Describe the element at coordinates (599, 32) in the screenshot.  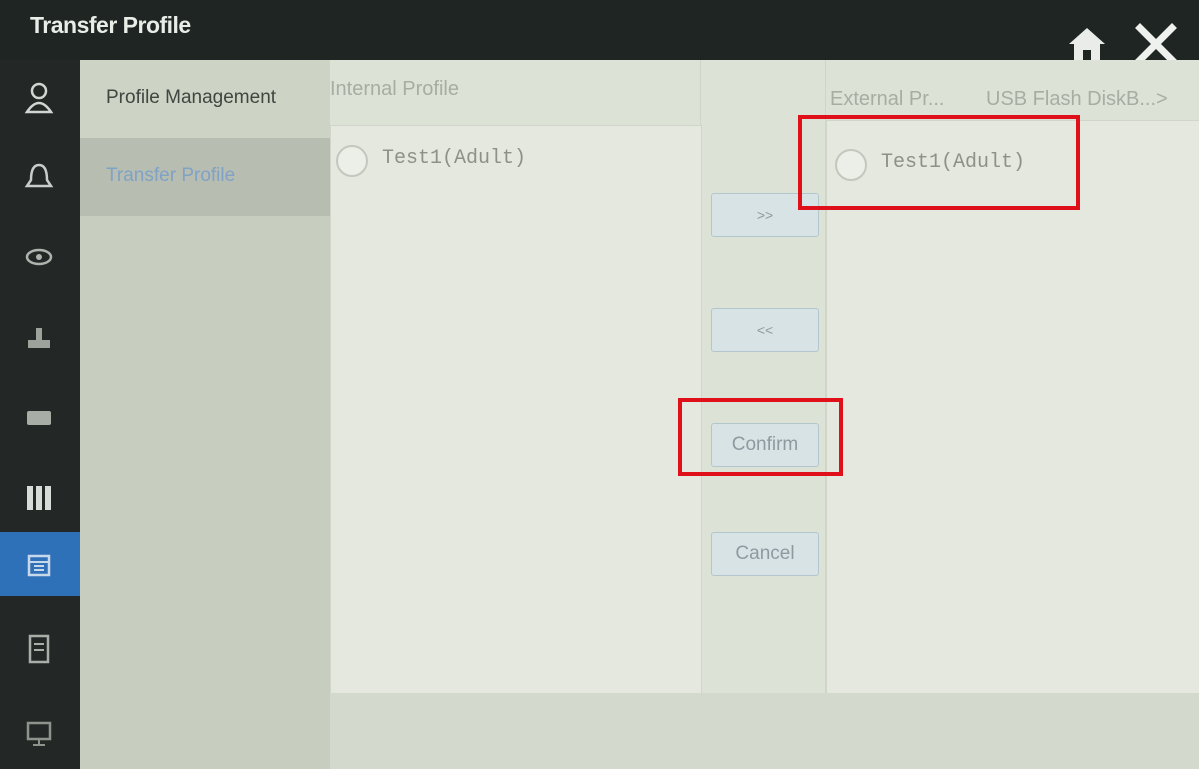
I see `title-bar: Transfer Profile` at that location.